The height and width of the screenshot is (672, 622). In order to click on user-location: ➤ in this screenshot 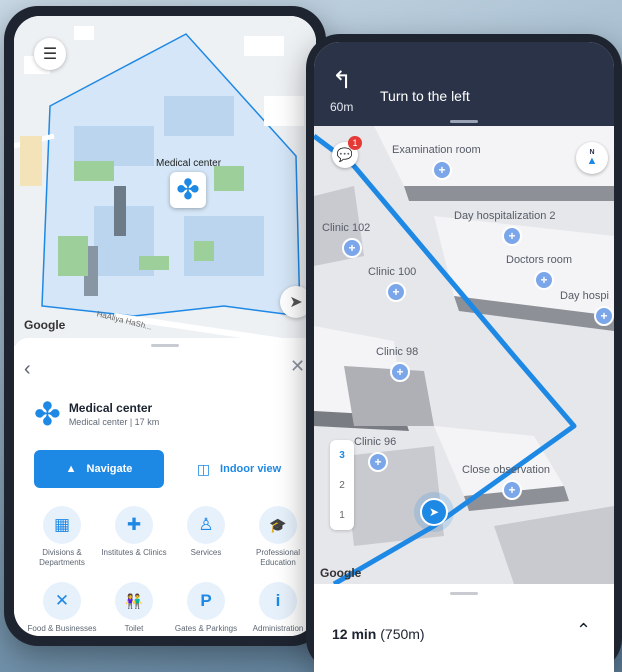, I will do `click(434, 512)`.